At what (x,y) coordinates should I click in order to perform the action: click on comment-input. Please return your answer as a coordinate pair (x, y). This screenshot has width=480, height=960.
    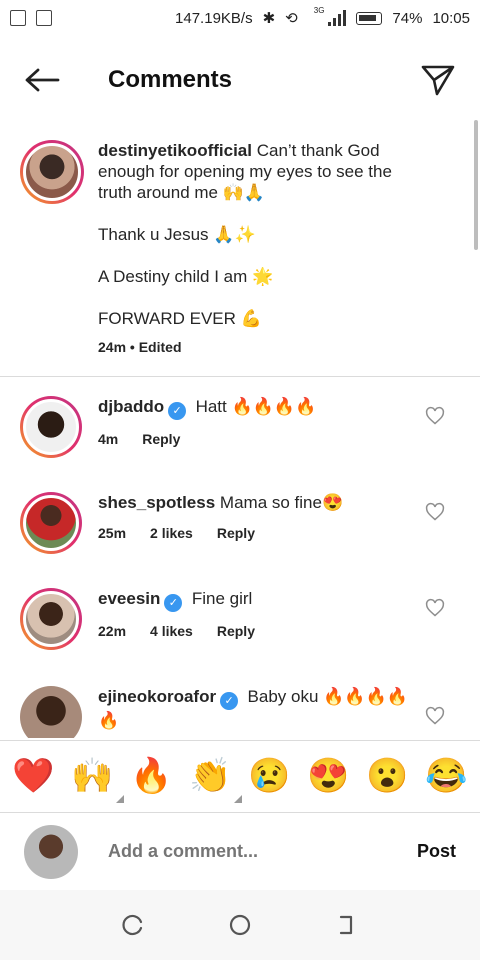
    Looking at the image, I should click on (262, 851).